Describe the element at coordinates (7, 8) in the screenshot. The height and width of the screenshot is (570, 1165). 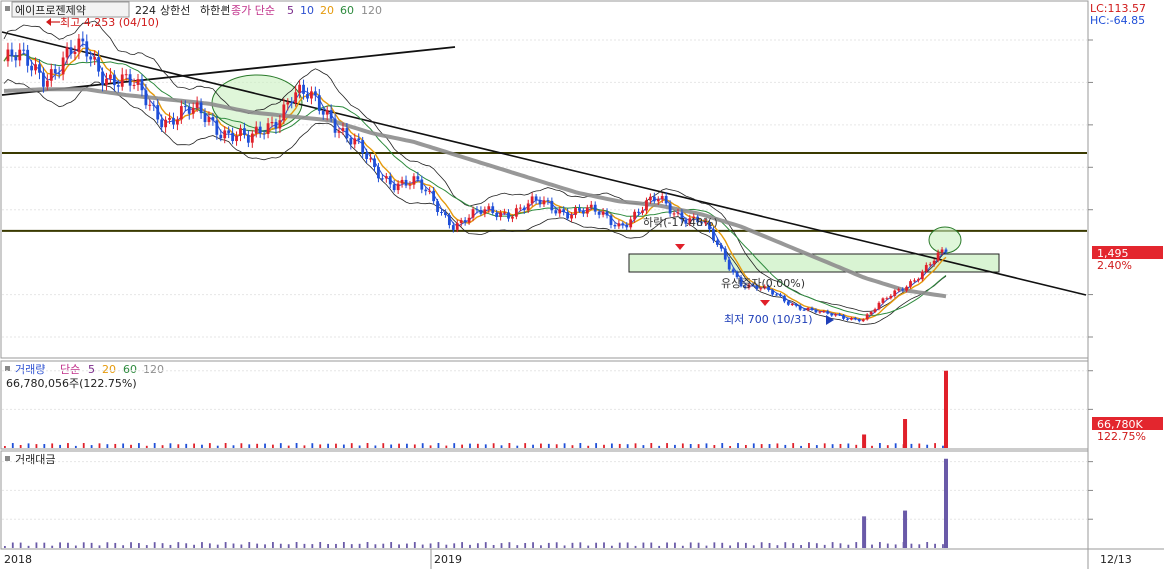
I see `legend-marker` at that location.